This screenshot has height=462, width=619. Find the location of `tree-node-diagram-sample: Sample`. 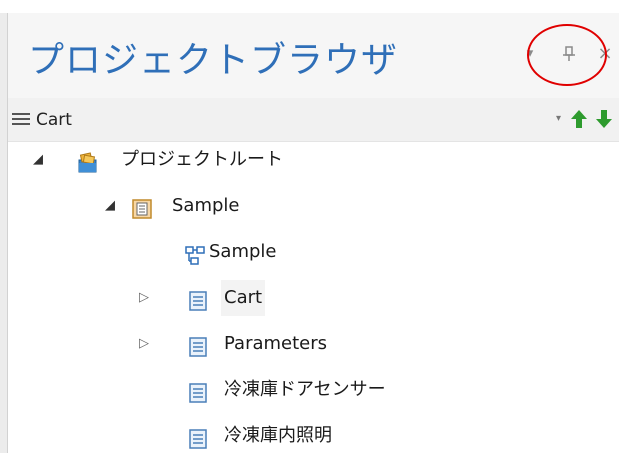

tree-node-diagram-sample: Sample is located at coordinates (313, 252).